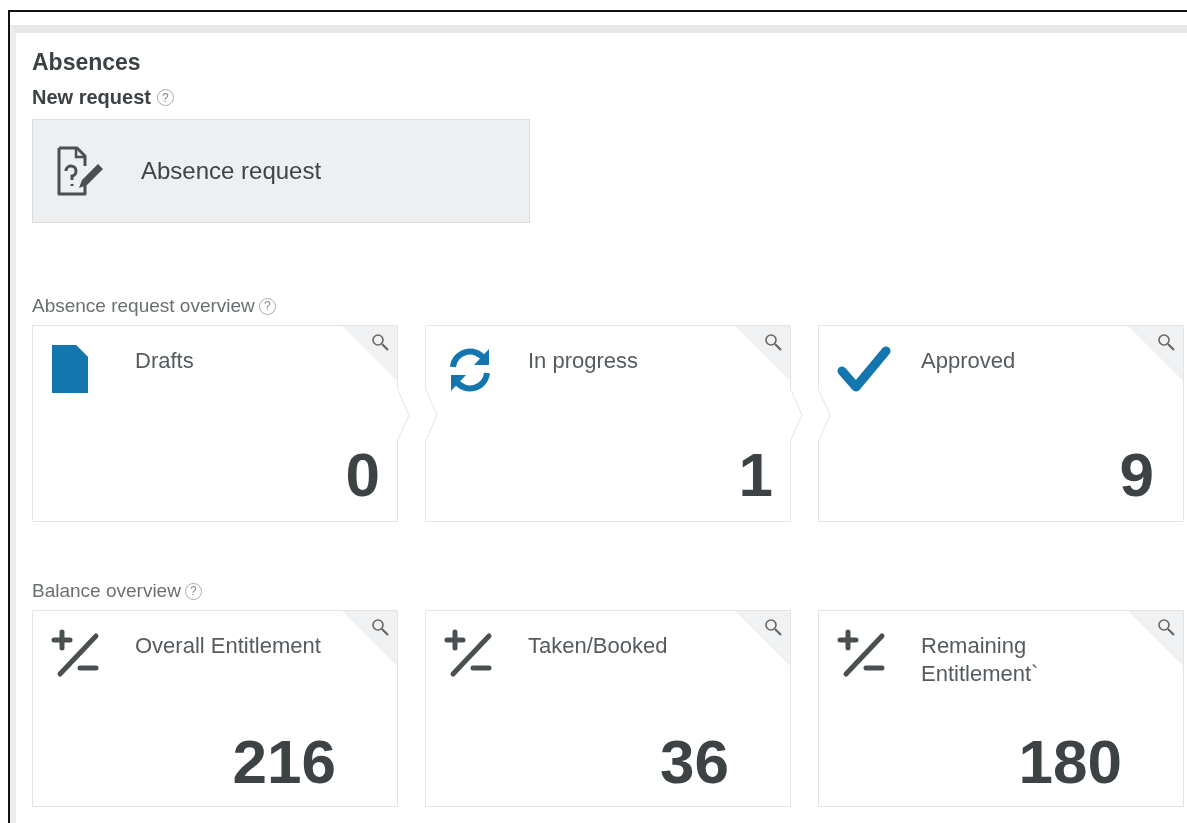  I want to click on tile-label: Overall Entitlement, so click(228, 646).